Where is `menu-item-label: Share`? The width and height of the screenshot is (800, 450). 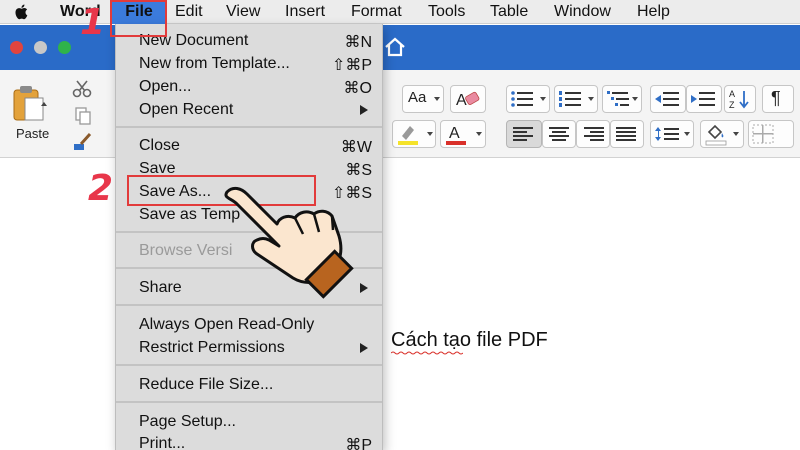
menu-item-label: Share is located at coordinates (160, 287).